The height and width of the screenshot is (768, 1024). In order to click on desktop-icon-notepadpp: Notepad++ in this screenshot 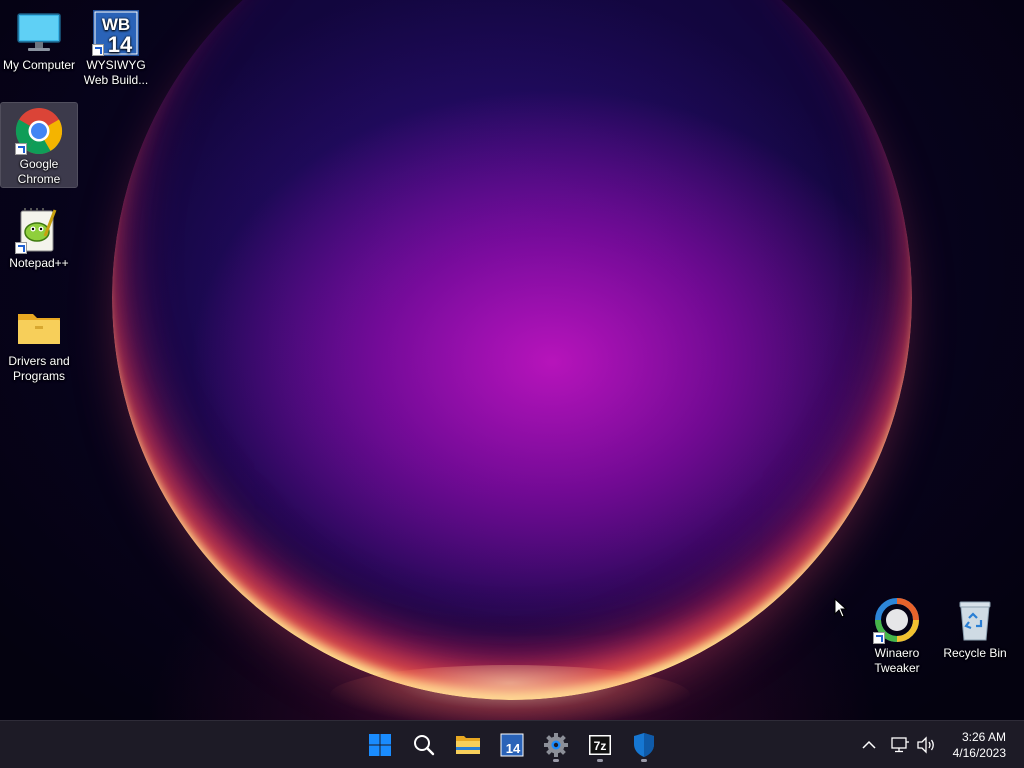, I will do `click(39, 236)`.